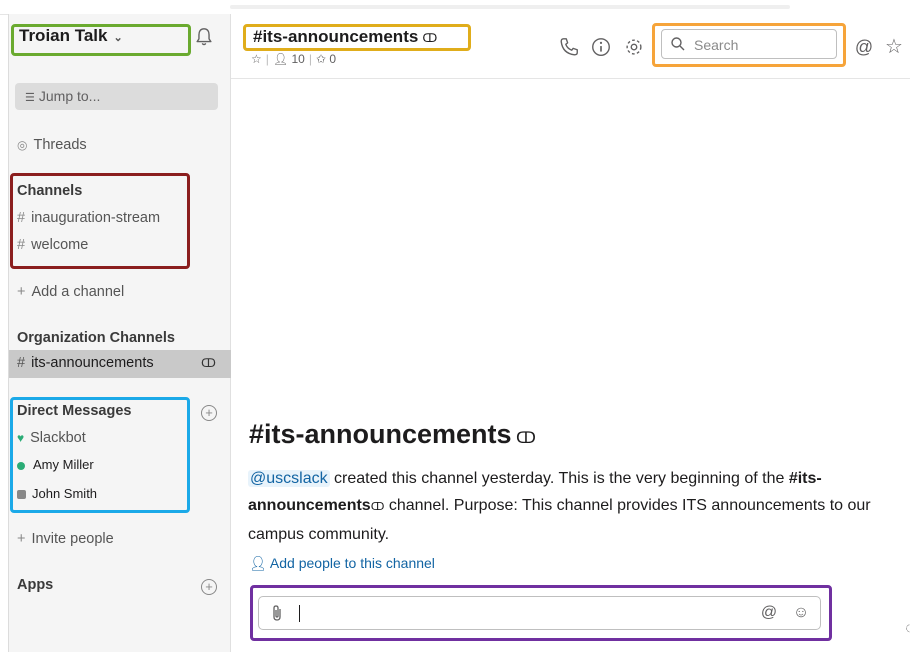 The width and height of the screenshot is (910, 652). What do you see at coordinates (209, 587) in the screenshot?
I see `add-app-icon: +` at bounding box center [209, 587].